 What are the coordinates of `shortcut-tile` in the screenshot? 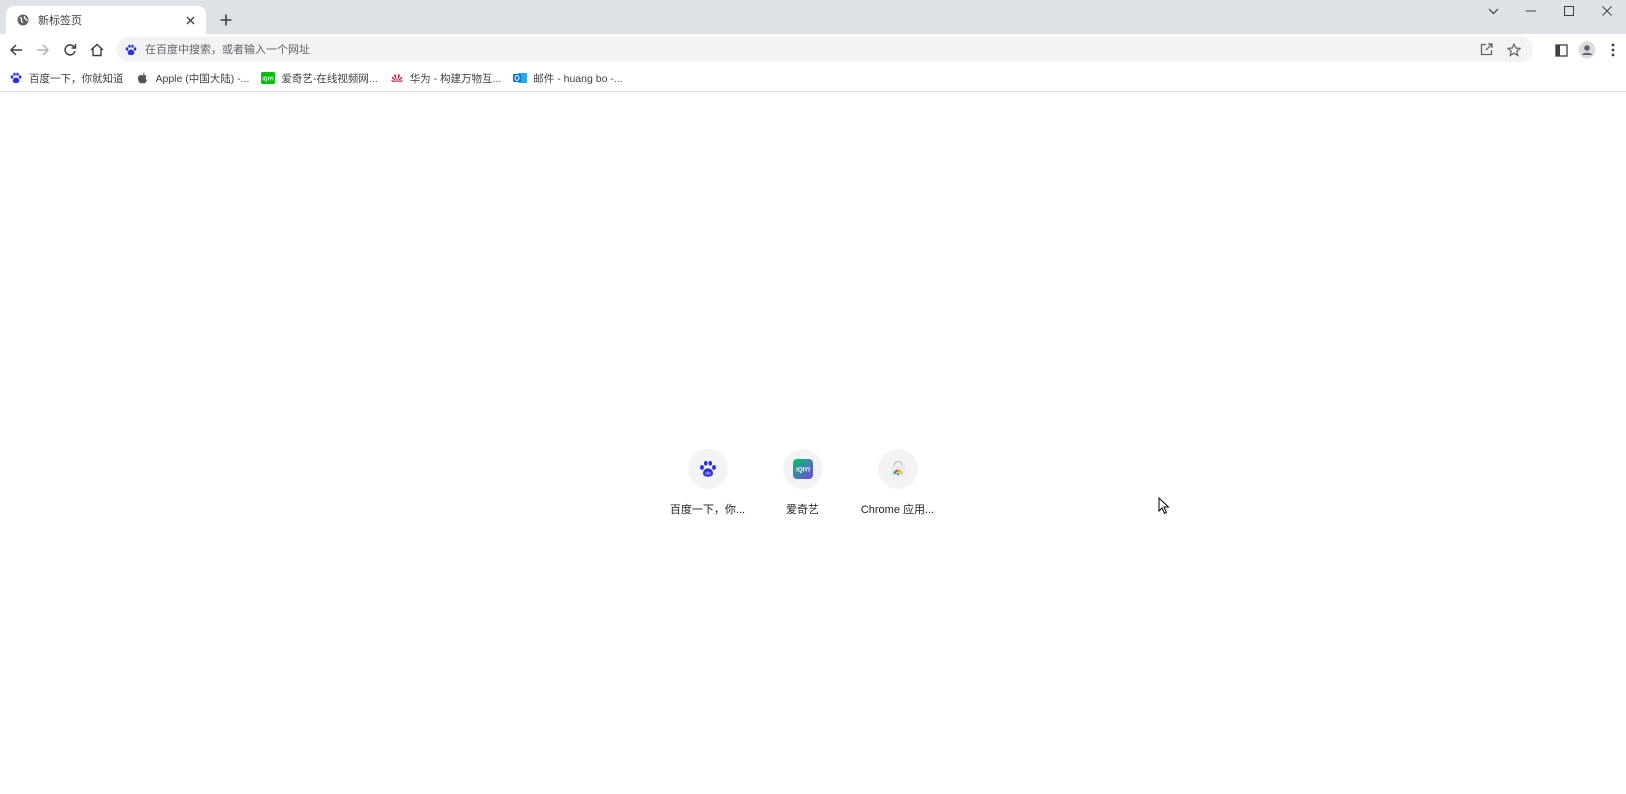 It's located at (897, 469).